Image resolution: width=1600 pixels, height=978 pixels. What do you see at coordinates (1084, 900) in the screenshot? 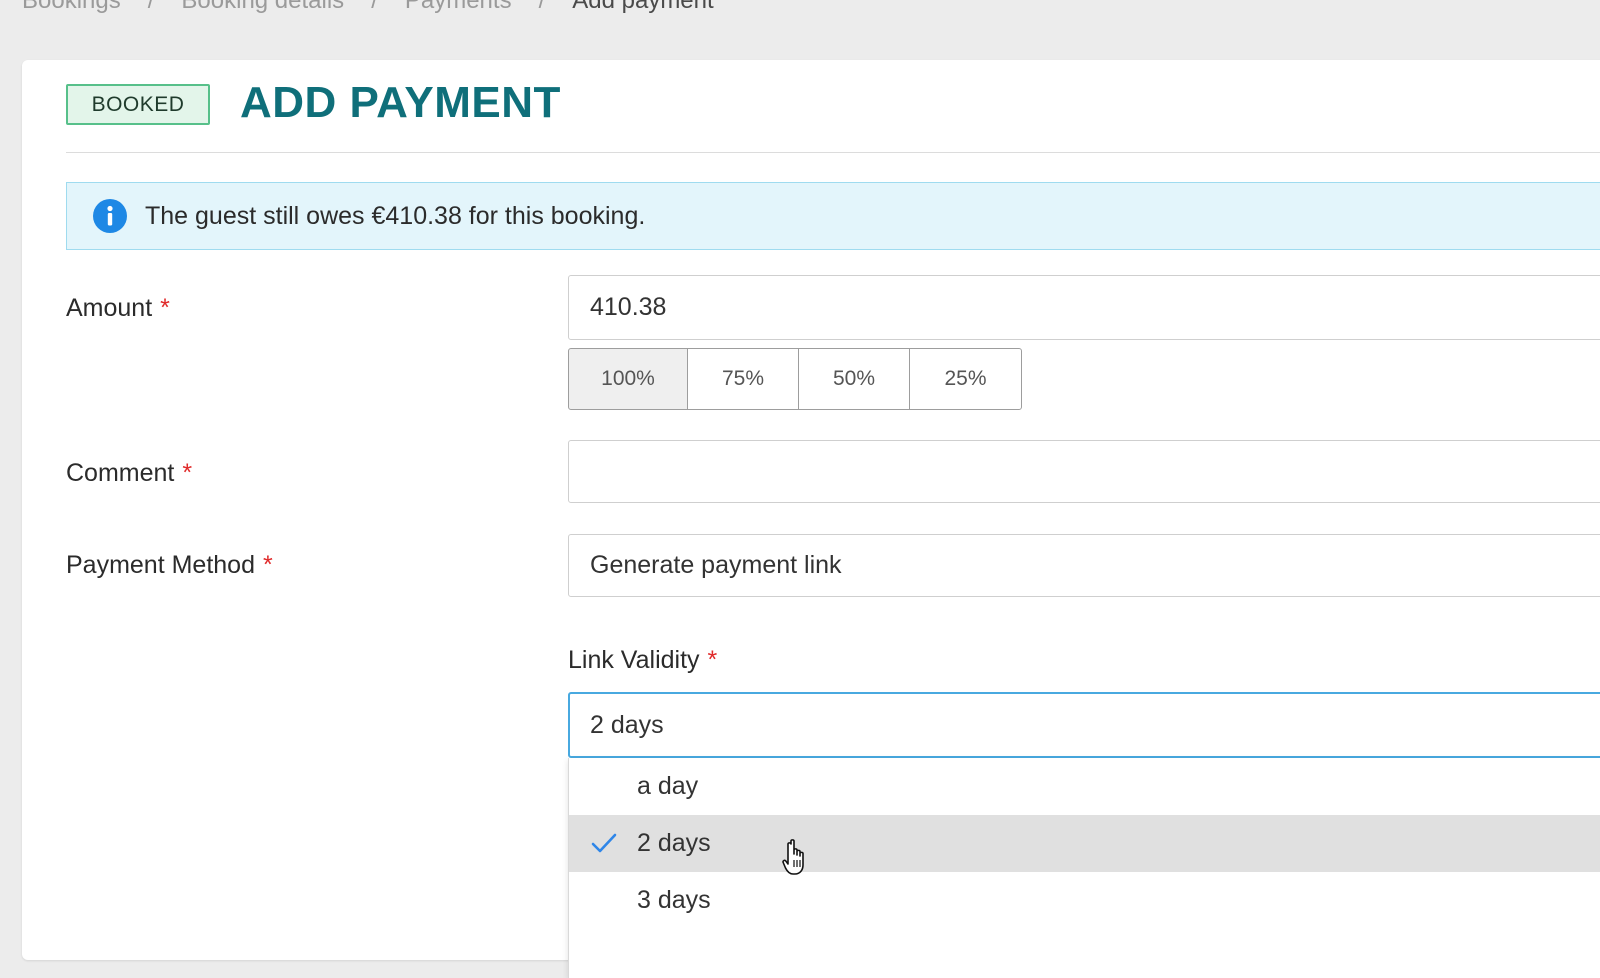
I see `option-3-days: 3 days` at bounding box center [1084, 900].